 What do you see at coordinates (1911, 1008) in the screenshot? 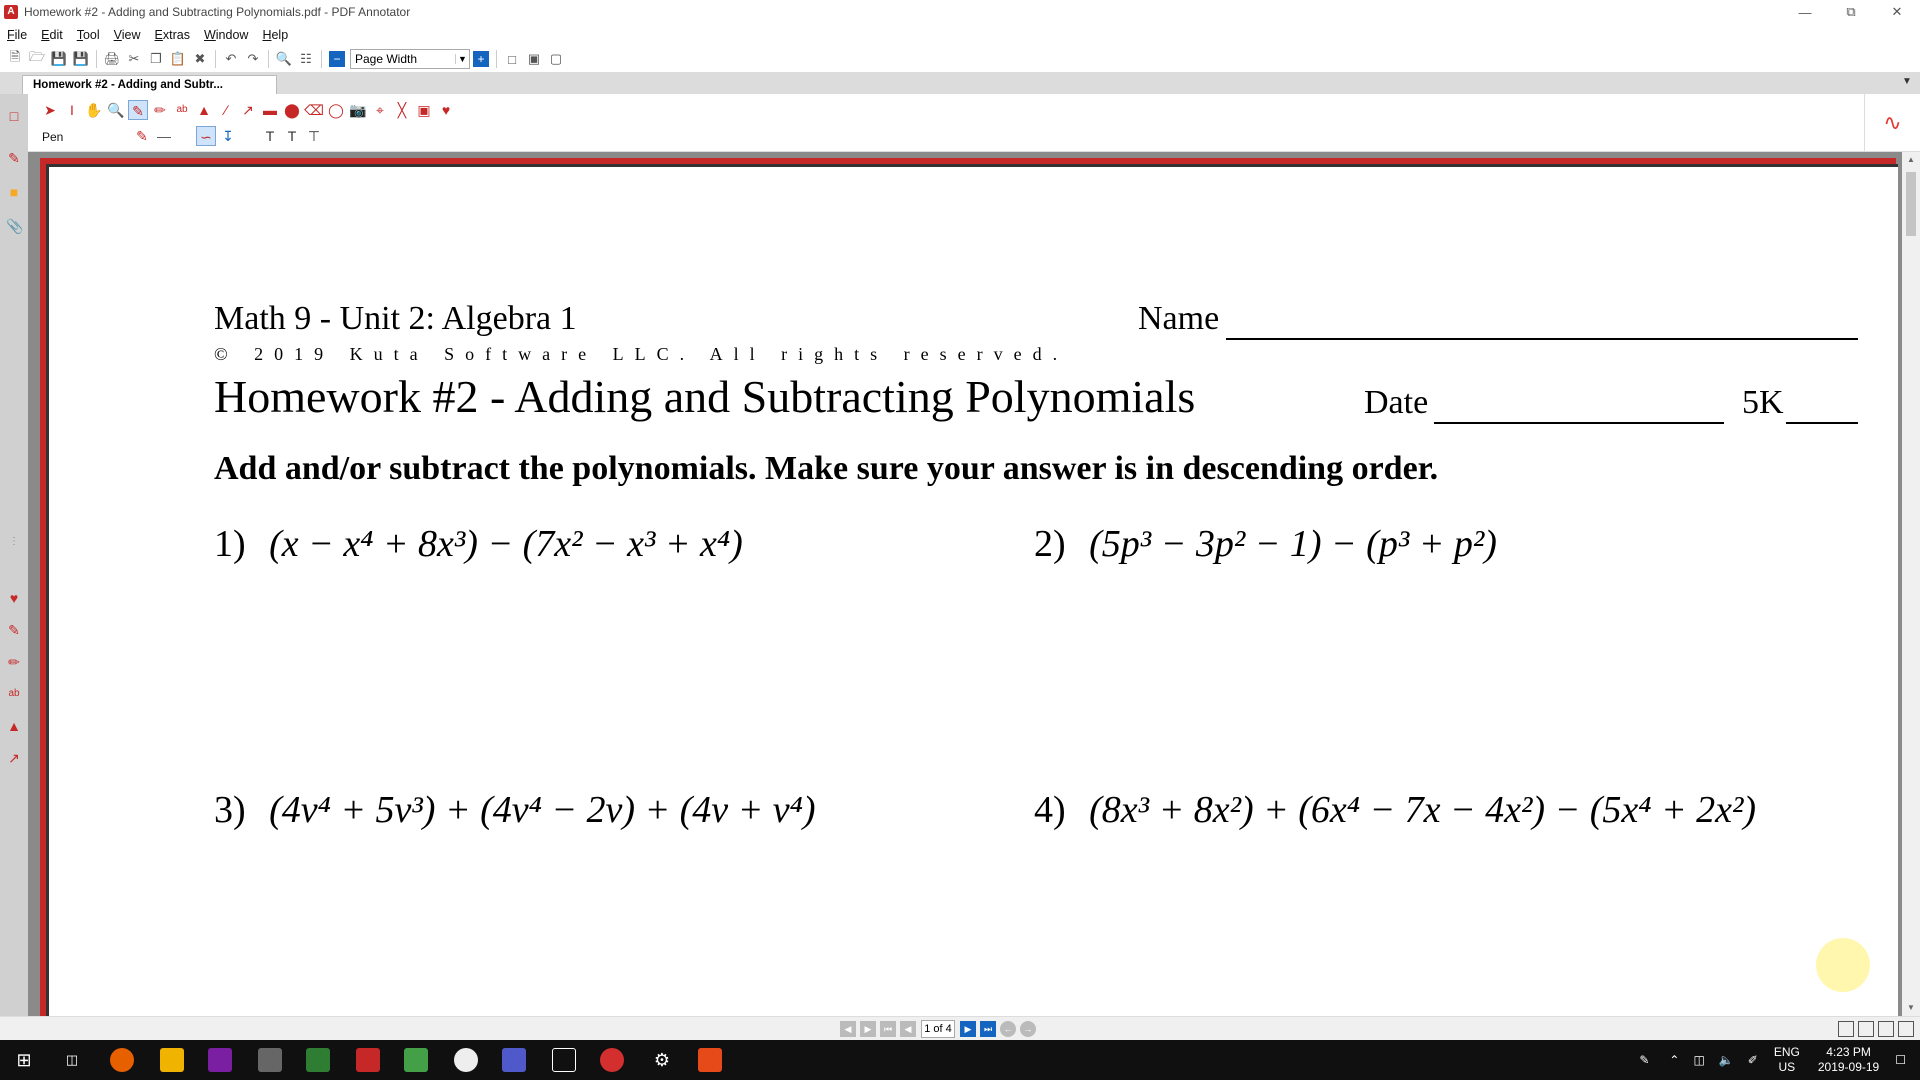
I see `scroll-down-icon: ▼` at bounding box center [1911, 1008].